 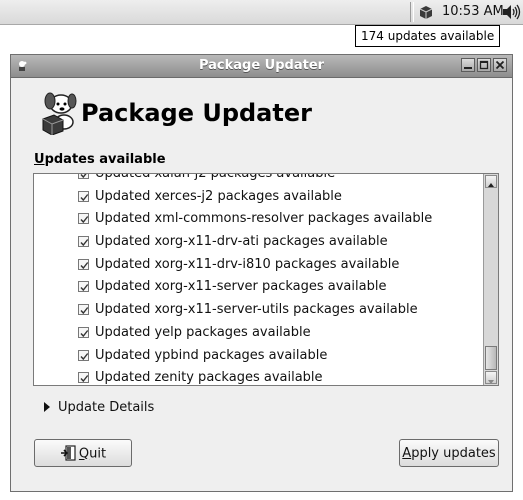 I want to click on updates-list-scrollbar, so click(x=490, y=279).